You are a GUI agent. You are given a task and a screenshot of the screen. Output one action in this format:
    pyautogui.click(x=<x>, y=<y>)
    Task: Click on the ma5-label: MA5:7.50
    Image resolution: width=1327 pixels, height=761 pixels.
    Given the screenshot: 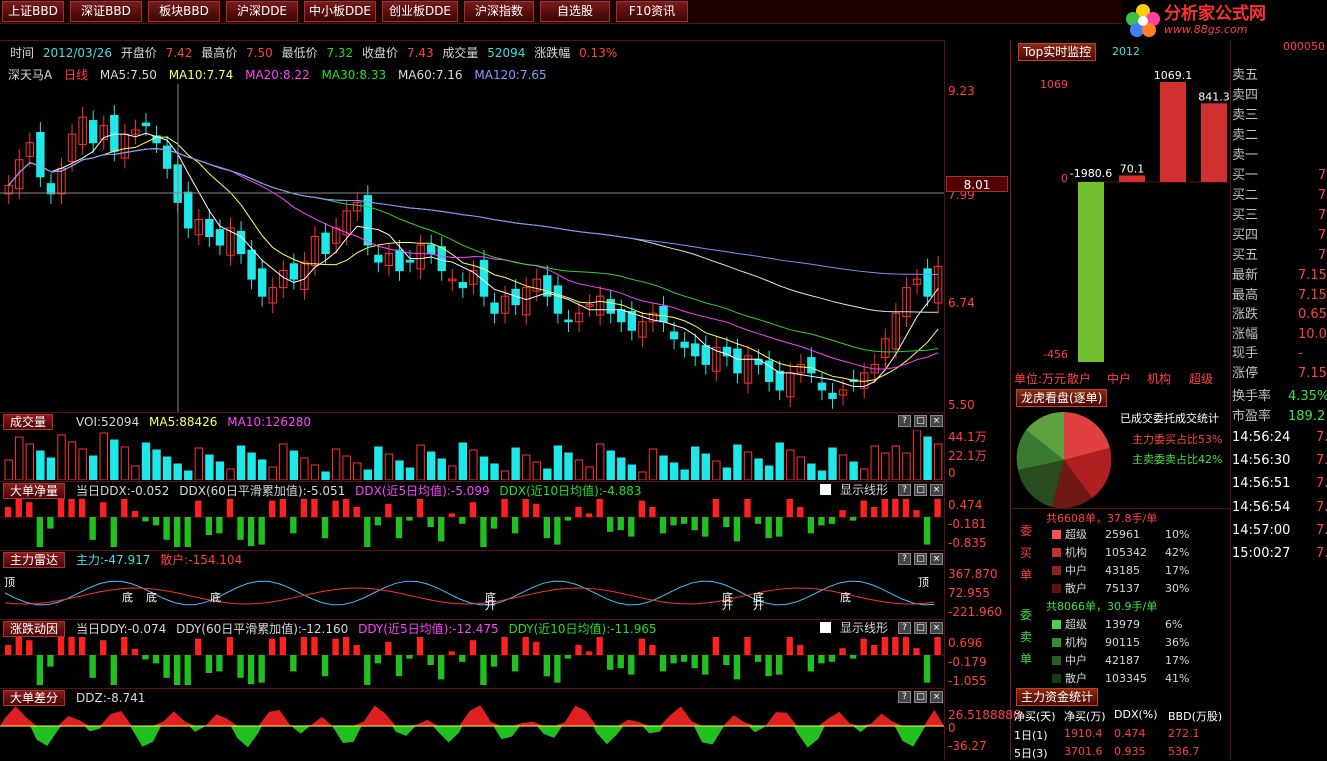 What is the action you would take?
    pyautogui.click(x=128, y=75)
    